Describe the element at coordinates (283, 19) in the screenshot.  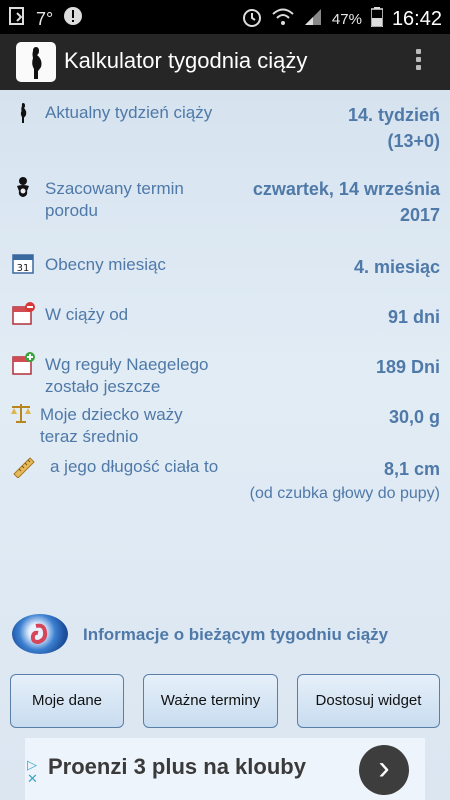
I see `wifi-icon` at that location.